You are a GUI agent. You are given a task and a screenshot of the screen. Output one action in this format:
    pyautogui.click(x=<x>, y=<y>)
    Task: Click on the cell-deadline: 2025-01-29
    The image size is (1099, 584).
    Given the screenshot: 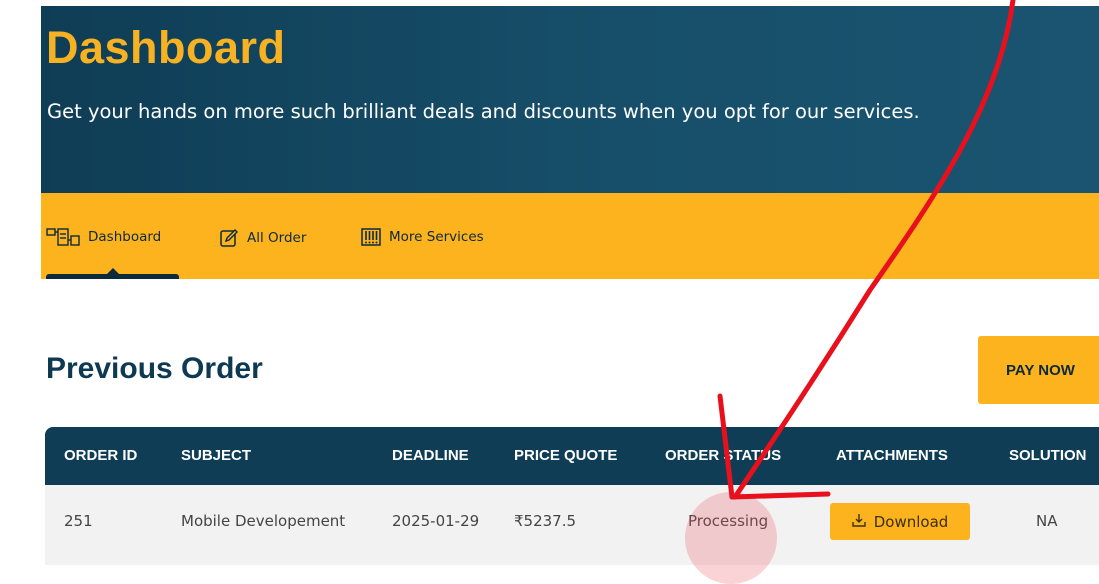 What is the action you would take?
    pyautogui.click(x=436, y=521)
    